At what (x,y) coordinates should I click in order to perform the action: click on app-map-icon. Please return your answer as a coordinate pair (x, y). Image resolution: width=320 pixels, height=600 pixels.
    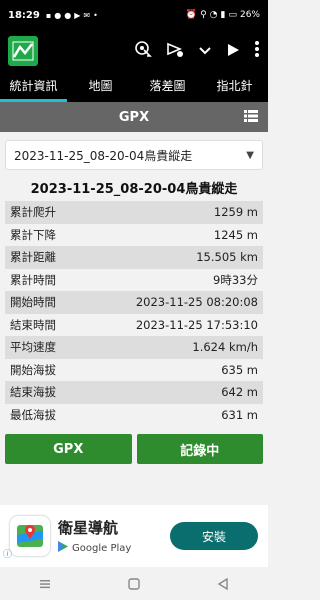
    Looking at the image, I should click on (30, 536).